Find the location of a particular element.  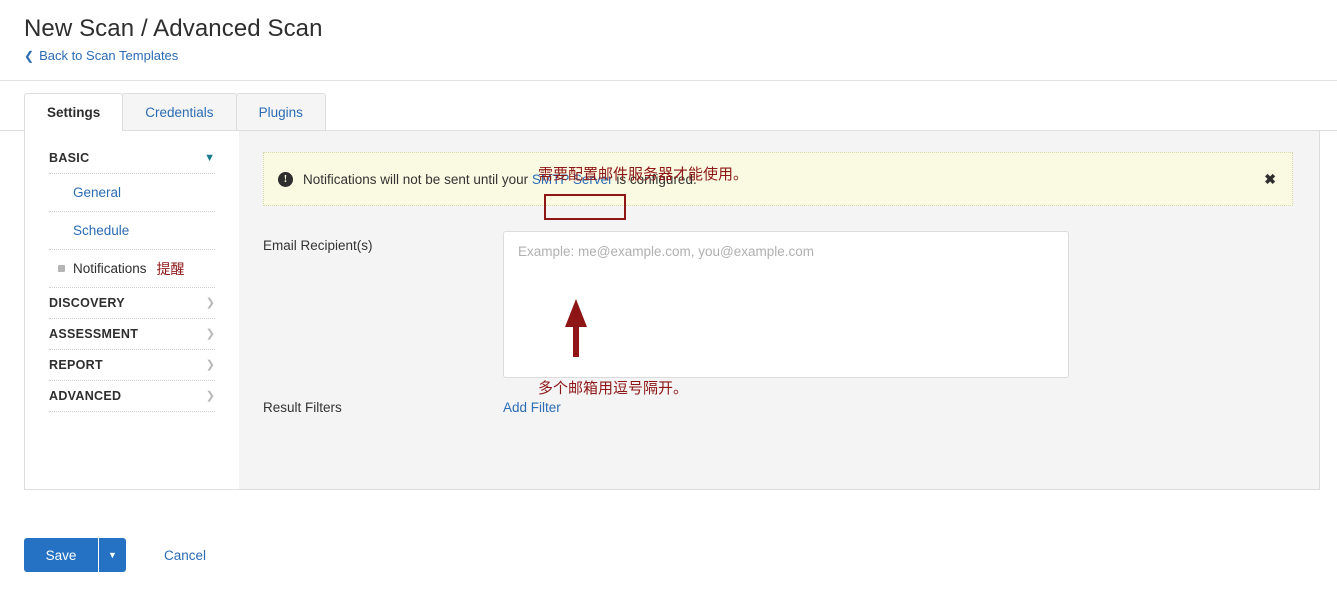

form-actions: Save ▼ Cancel is located at coordinates (115, 555).